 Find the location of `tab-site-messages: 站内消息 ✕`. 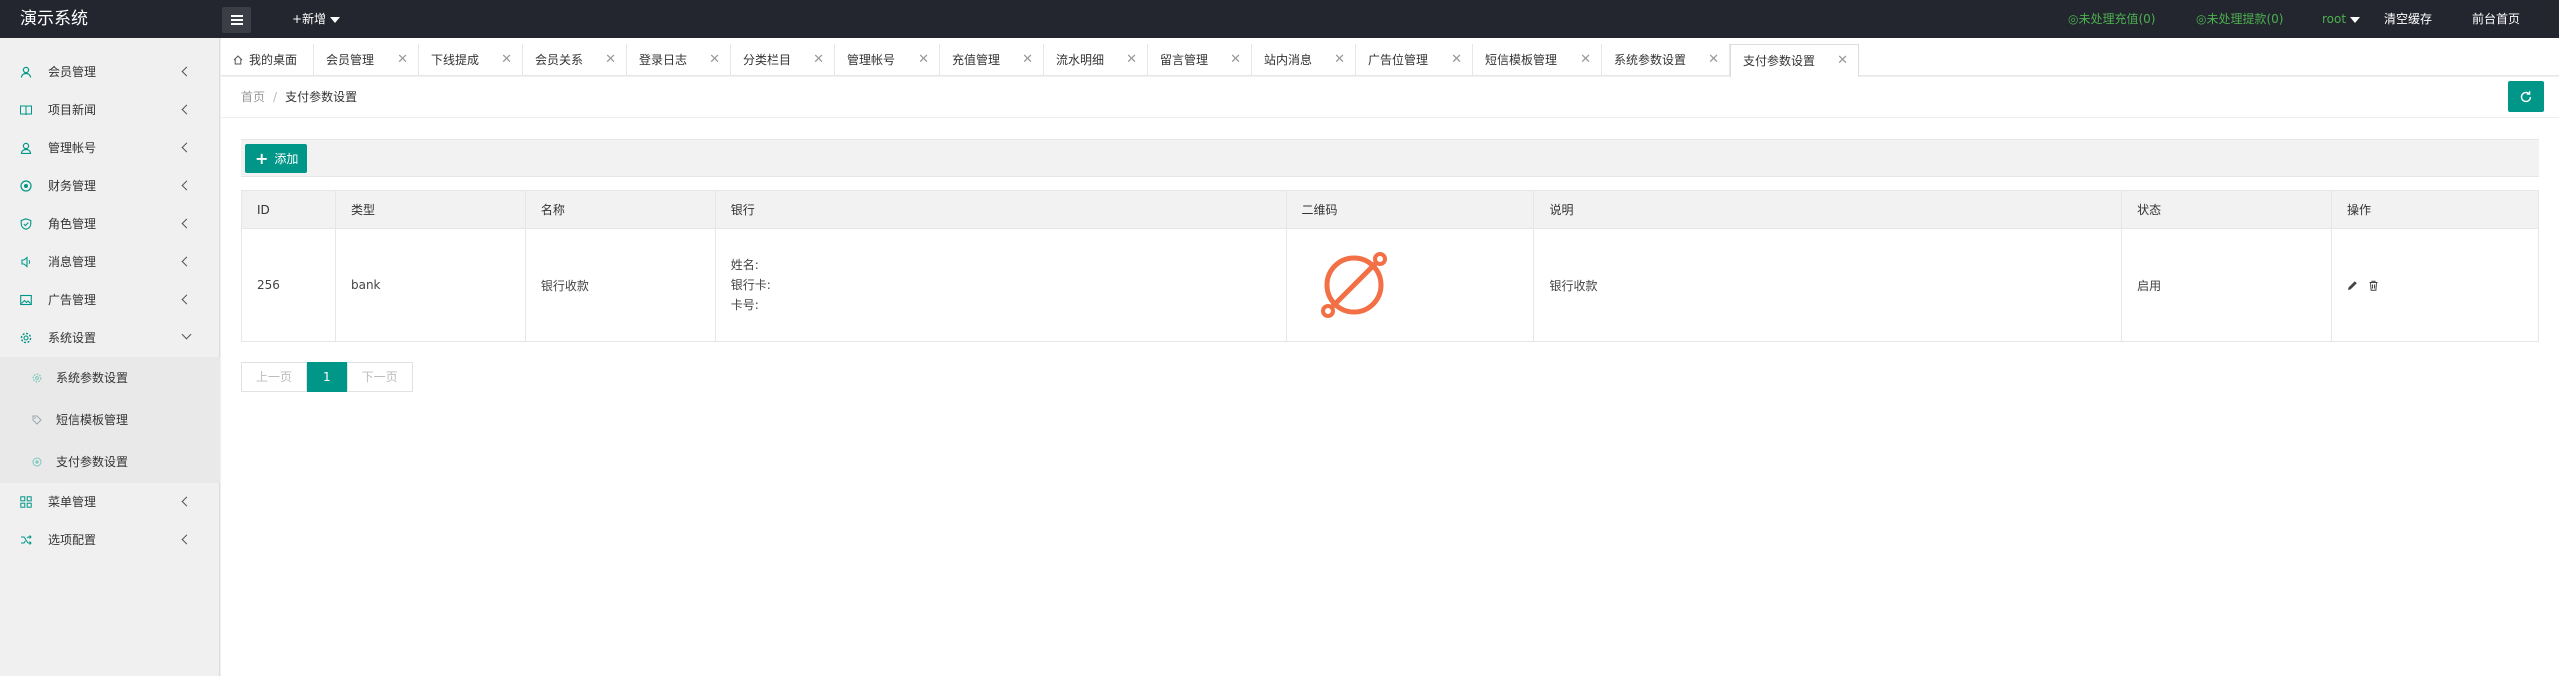

tab-site-messages: 站内消息 ✕ is located at coordinates (1304, 60).